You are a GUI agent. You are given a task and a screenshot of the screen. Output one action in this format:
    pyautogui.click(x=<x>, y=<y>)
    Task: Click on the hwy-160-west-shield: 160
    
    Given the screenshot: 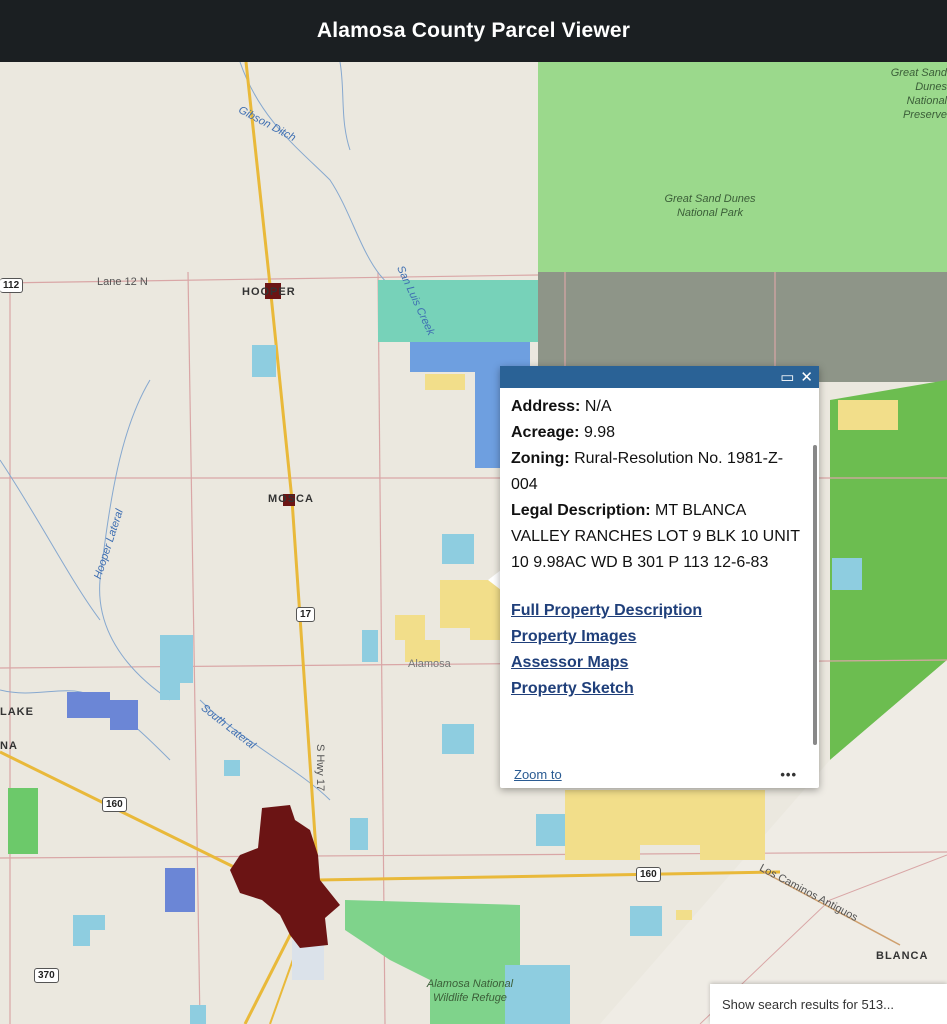 What is the action you would take?
    pyautogui.click(x=114, y=804)
    